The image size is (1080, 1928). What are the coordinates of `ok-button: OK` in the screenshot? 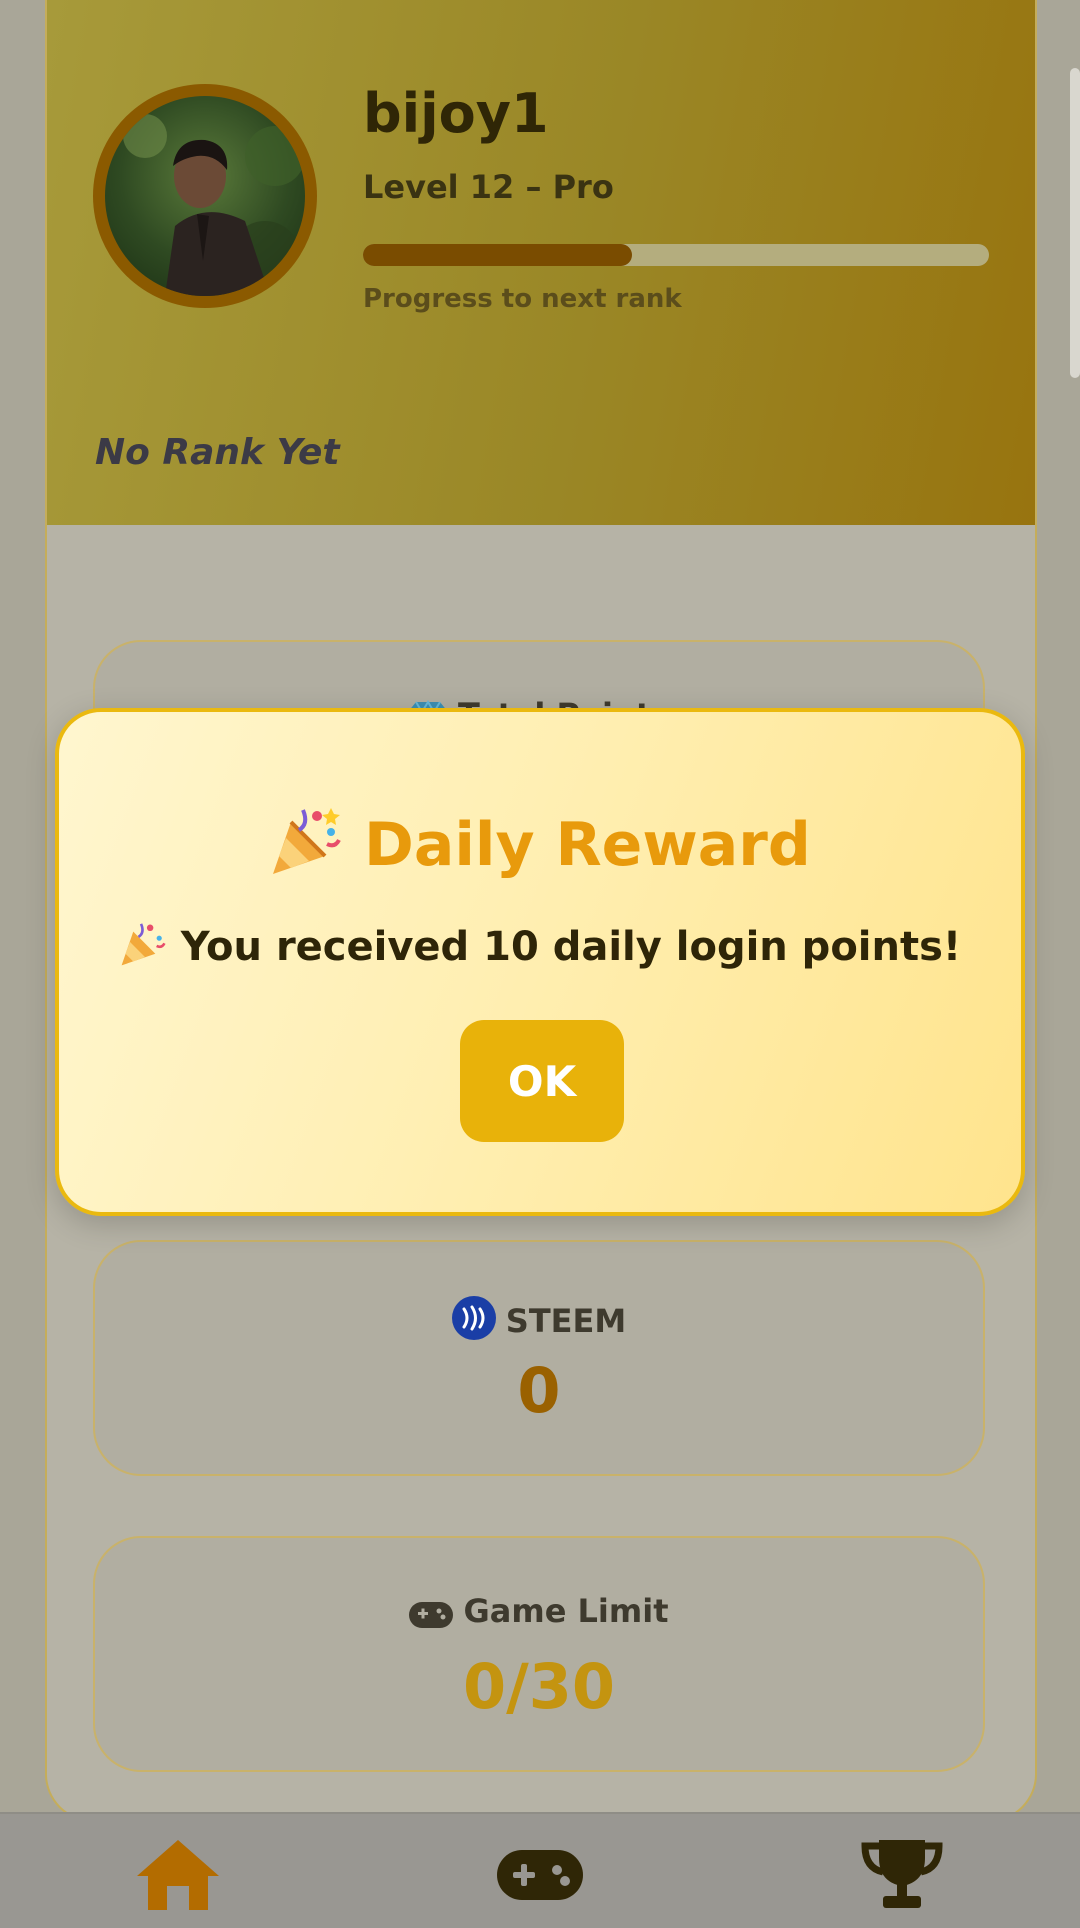 It's located at (542, 1081).